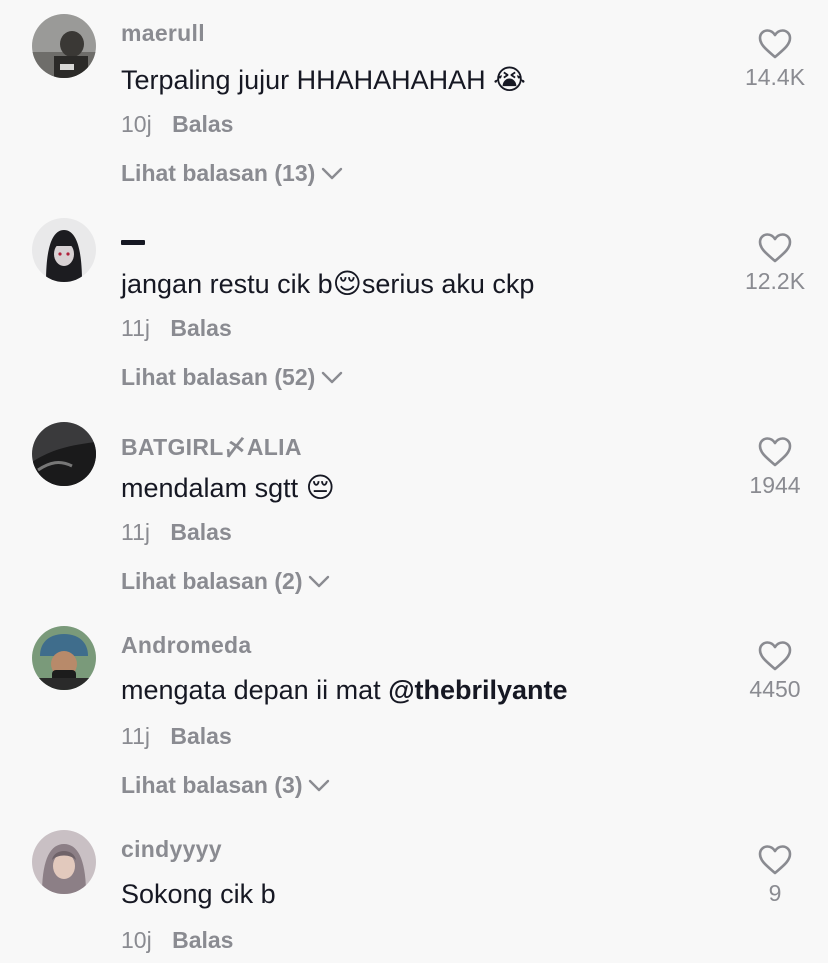  What do you see at coordinates (320, 487) in the screenshot?
I see `pensive-face-emoji: 😔` at bounding box center [320, 487].